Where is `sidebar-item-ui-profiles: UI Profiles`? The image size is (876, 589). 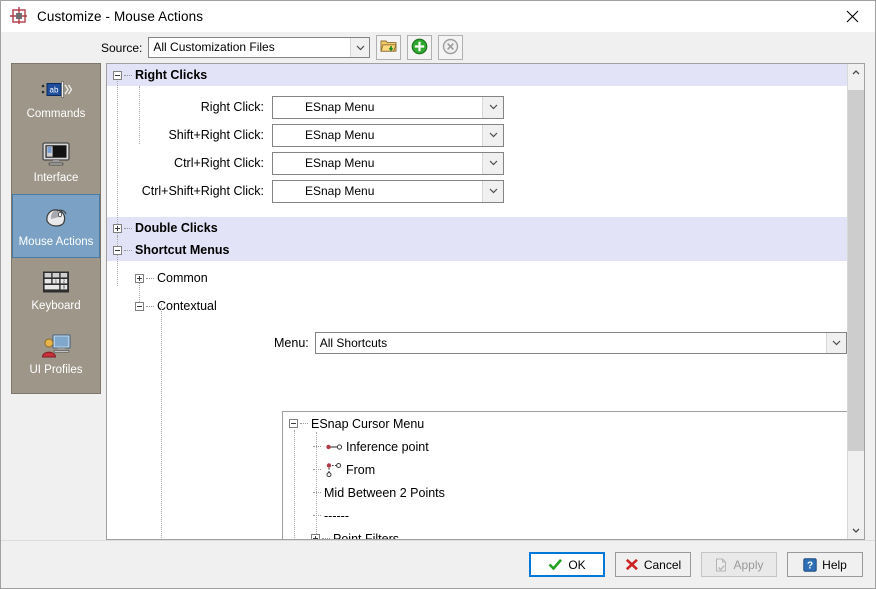
sidebar-item-ui-profiles: UI Profiles is located at coordinates (56, 354).